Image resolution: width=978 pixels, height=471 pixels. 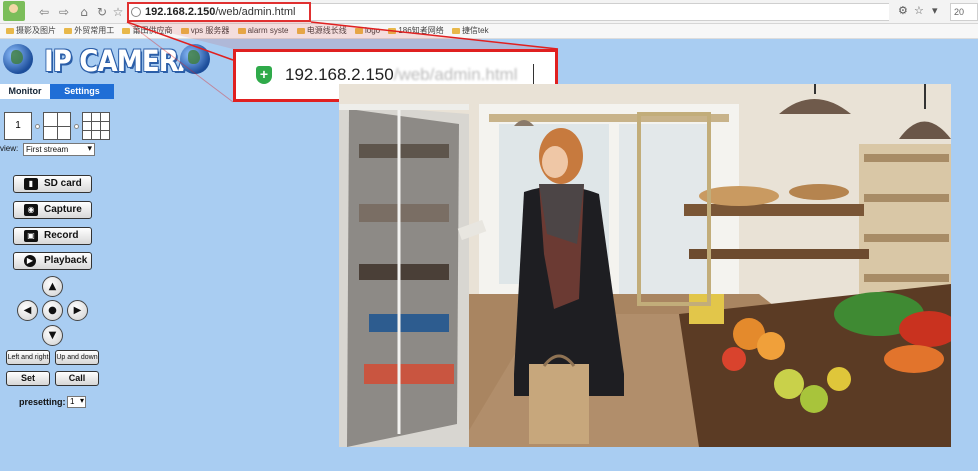 What do you see at coordinates (18, 126) in the screenshot?
I see `layout-single-button: 1` at bounding box center [18, 126].